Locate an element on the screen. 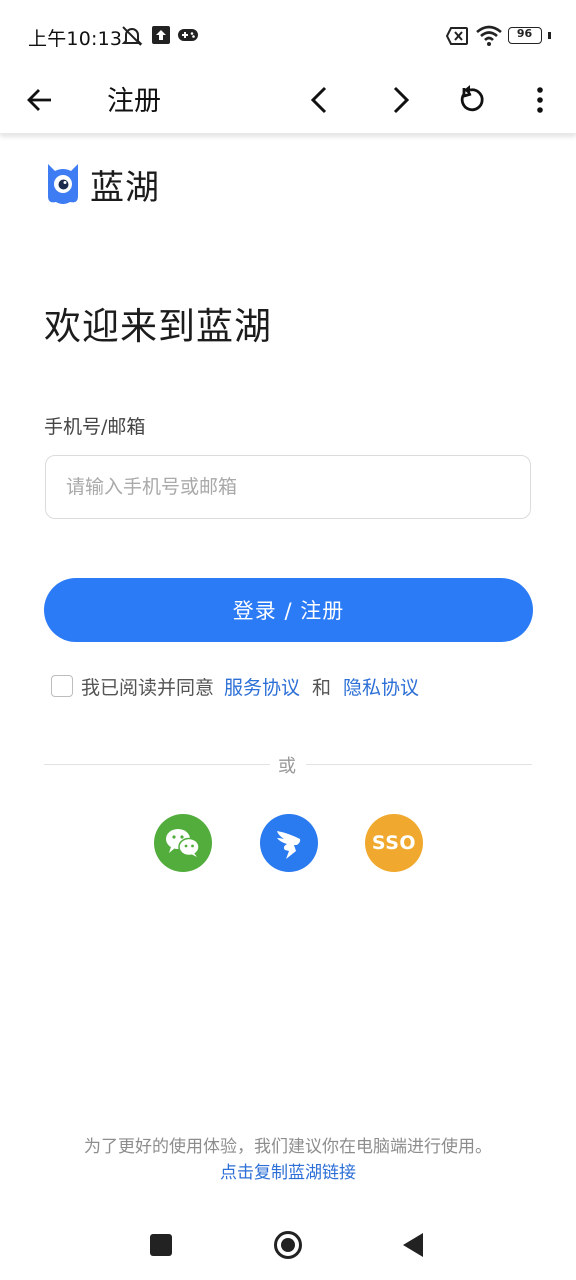 This screenshot has height=1280, width=576. chevron-left-icon is located at coordinates (318, 100).